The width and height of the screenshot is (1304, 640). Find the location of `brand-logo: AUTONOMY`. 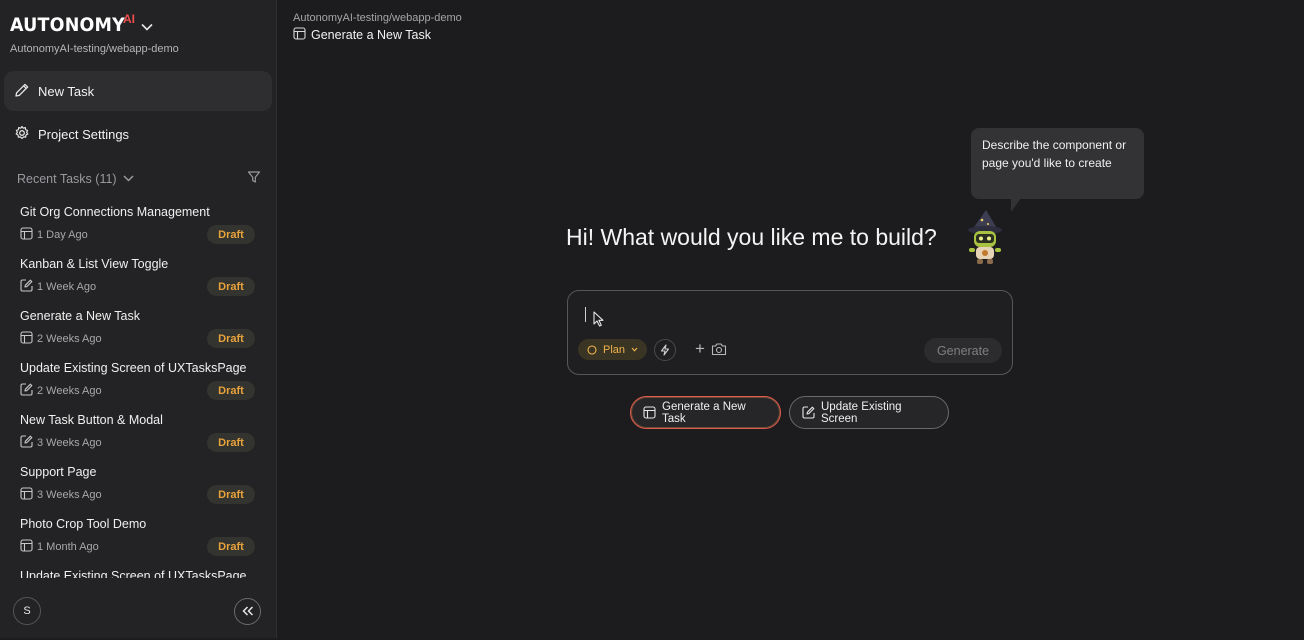

brand-logo: AUTONOMY is located at coordinates (67, 25).